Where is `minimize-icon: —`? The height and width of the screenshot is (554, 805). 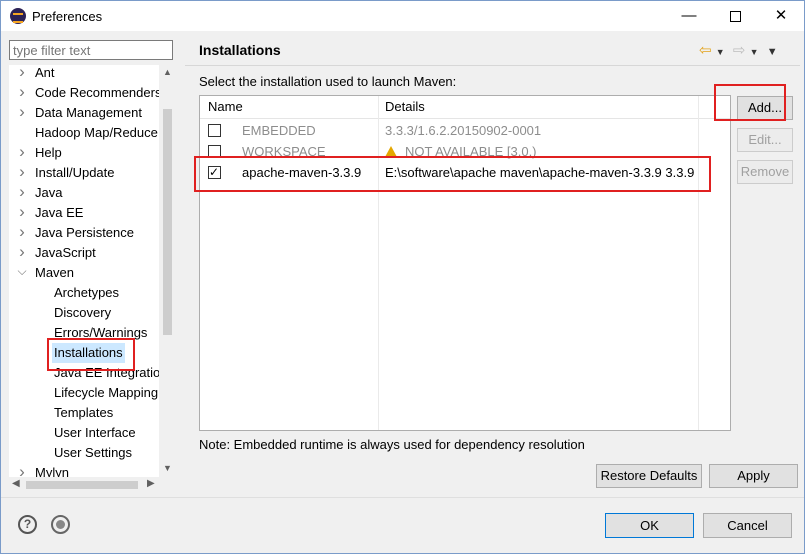 minimize-icon: — is located at coordinates (689, 15).